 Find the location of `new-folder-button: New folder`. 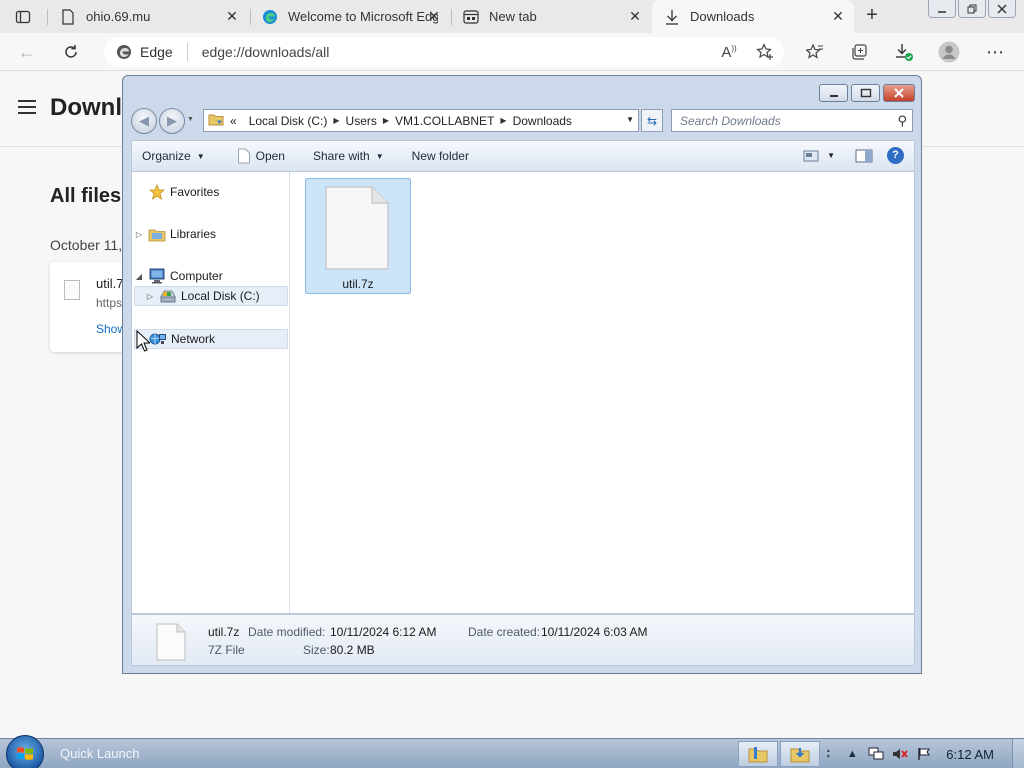

new-folder-button: New folder is located at coordinates (440, 156).